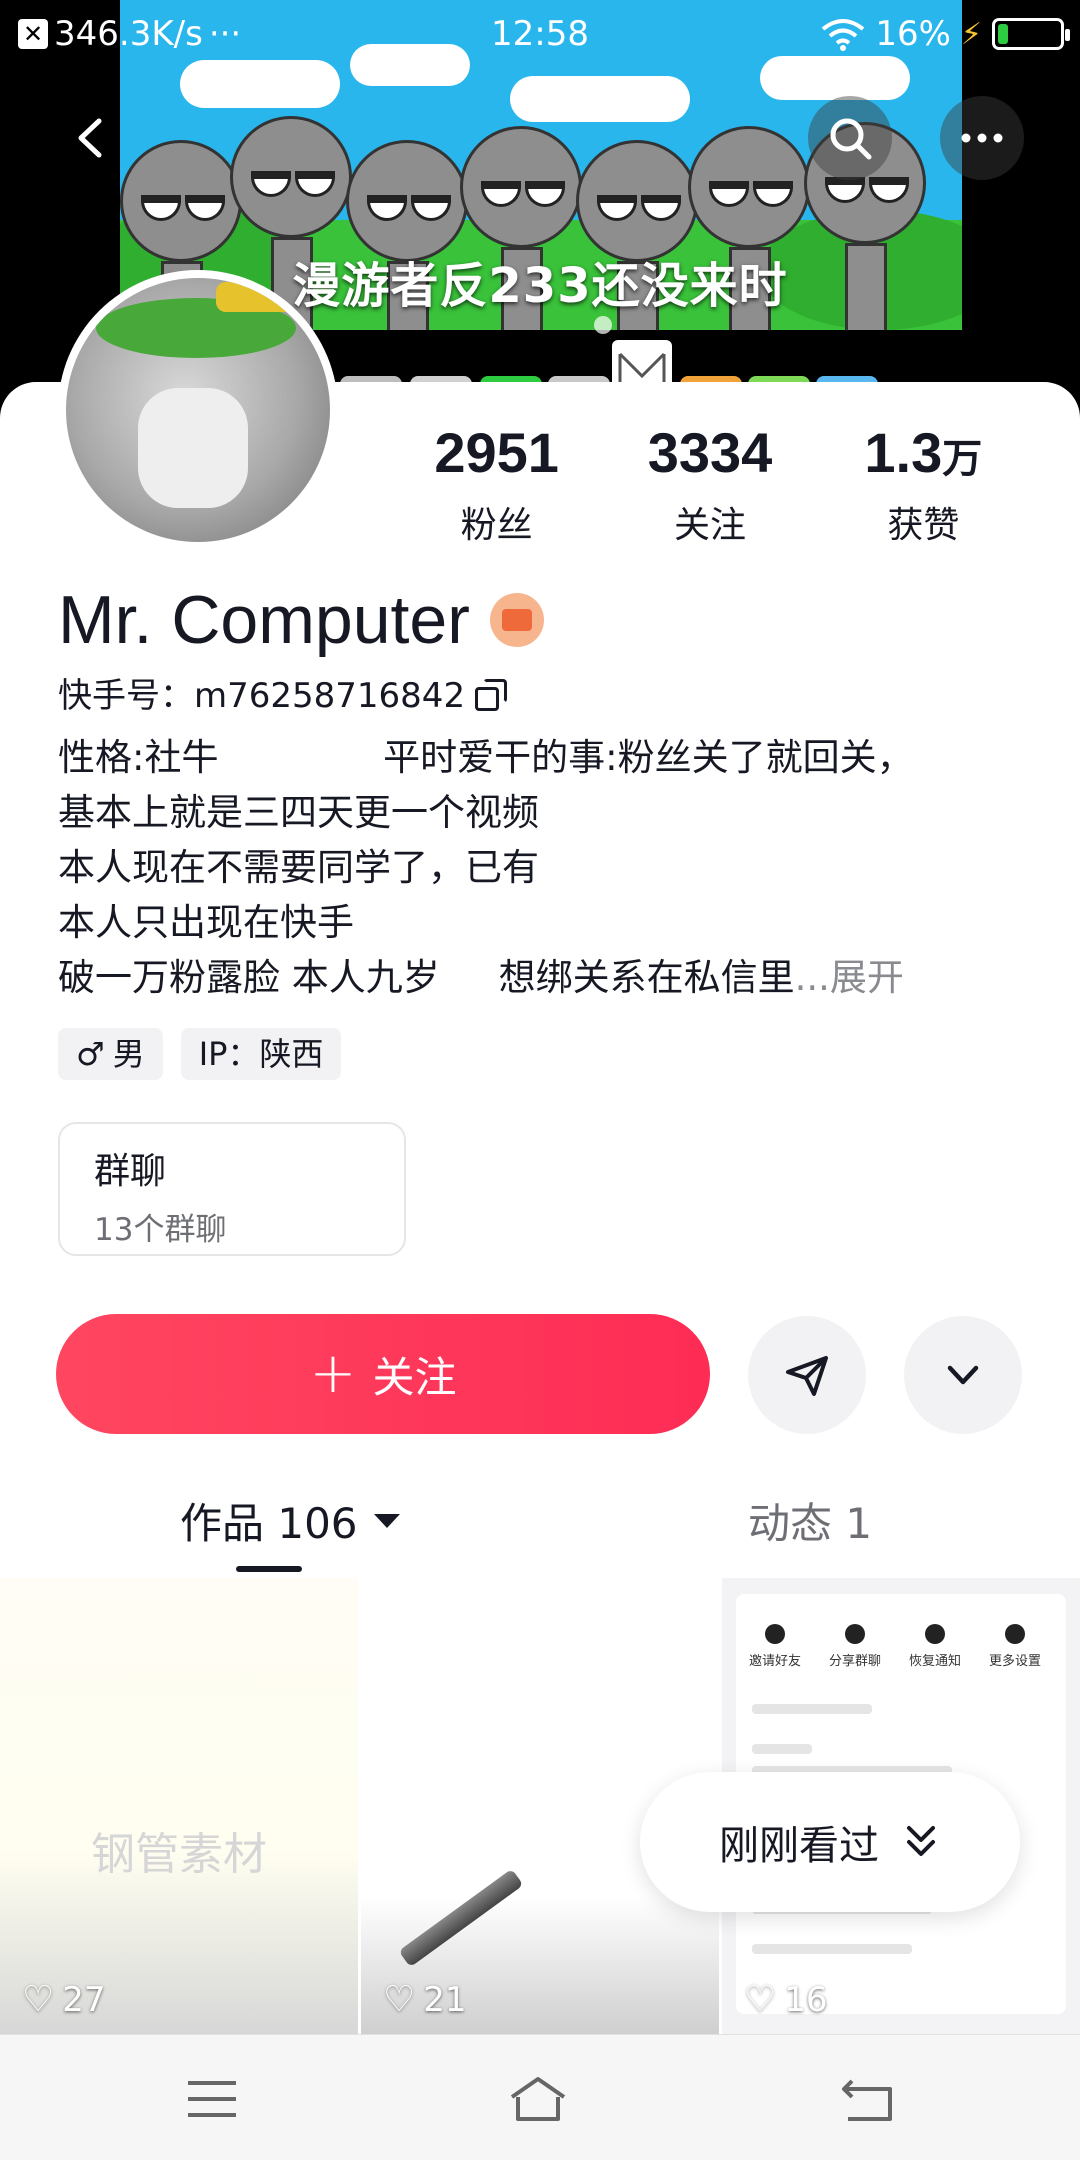 This screenshot has height=2160, width=1080. What do you see at coordinates (799, 1846) in the screenshot?
I see `recently-viewed-label: 刚刚看过` at bounding box center [799, 1846].